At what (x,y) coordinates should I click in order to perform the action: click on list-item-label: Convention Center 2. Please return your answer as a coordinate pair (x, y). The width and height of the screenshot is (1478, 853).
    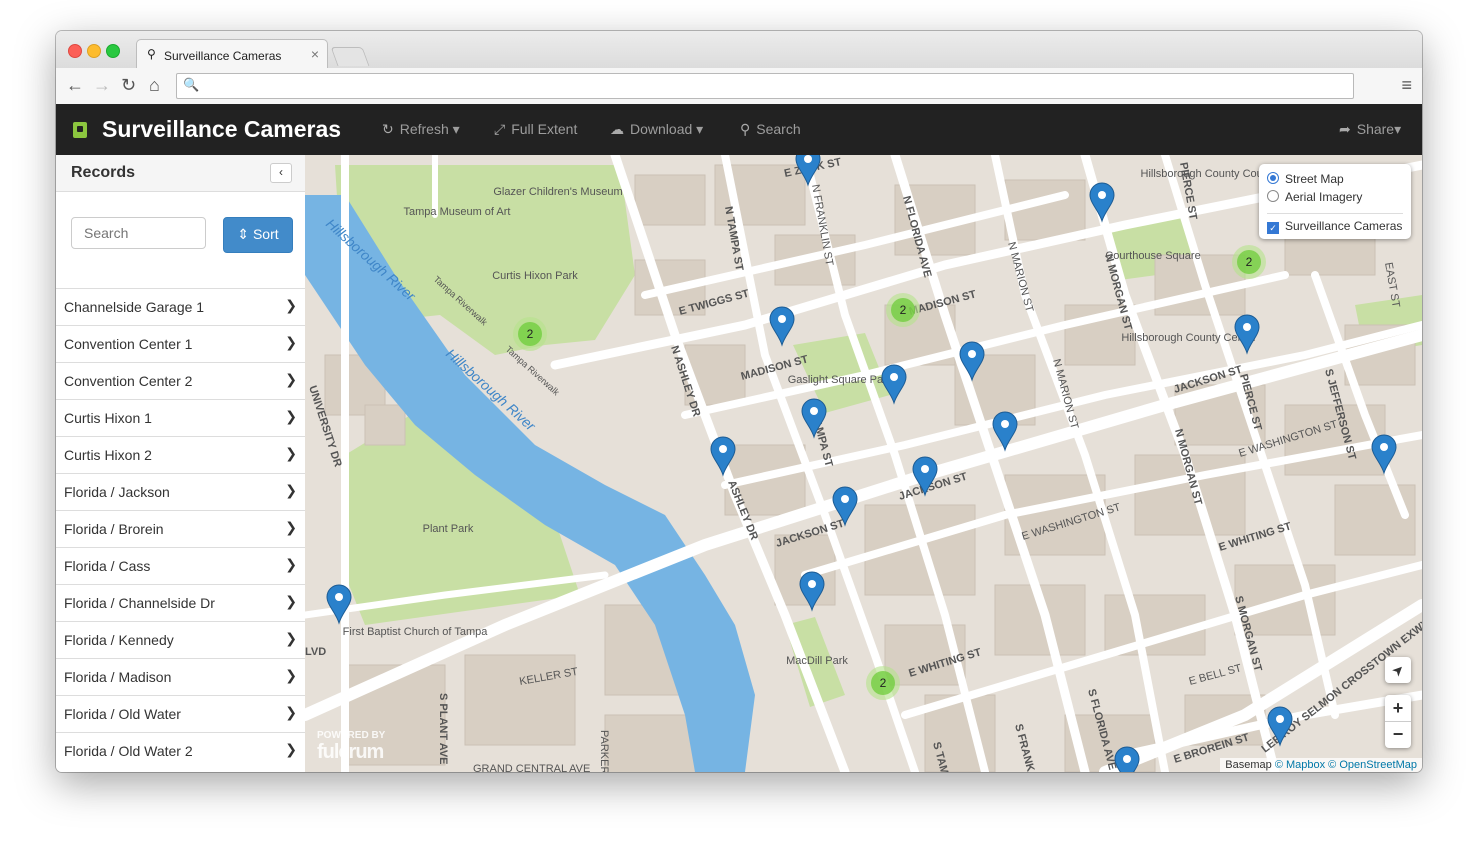
    Looking at the image, I should click on (128, 381).